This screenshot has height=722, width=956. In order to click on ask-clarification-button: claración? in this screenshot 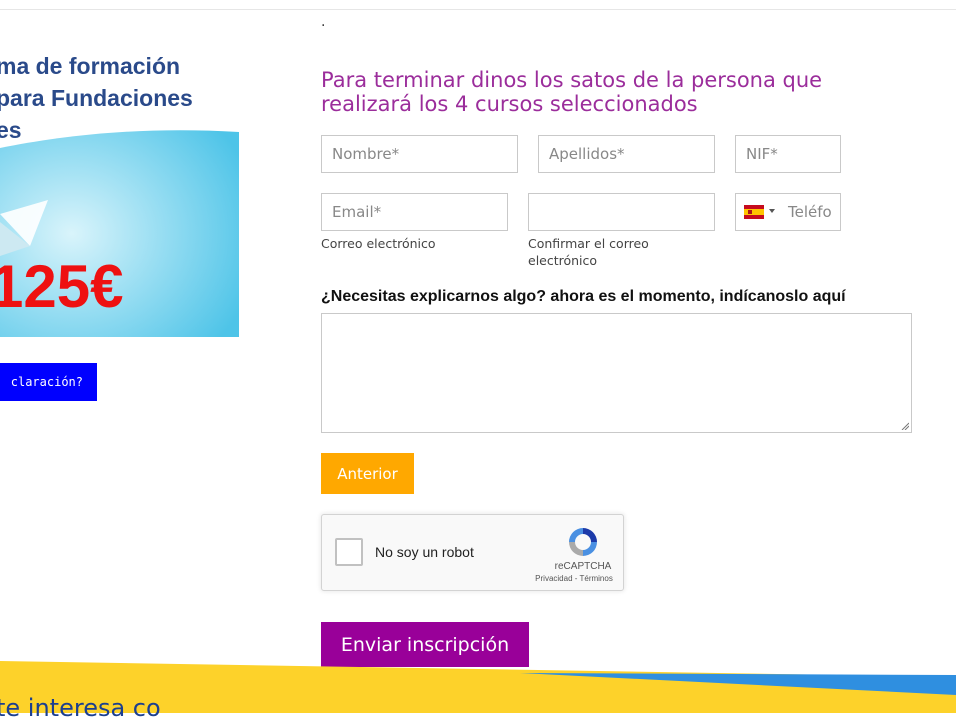, I will do `click(48, 382)`.